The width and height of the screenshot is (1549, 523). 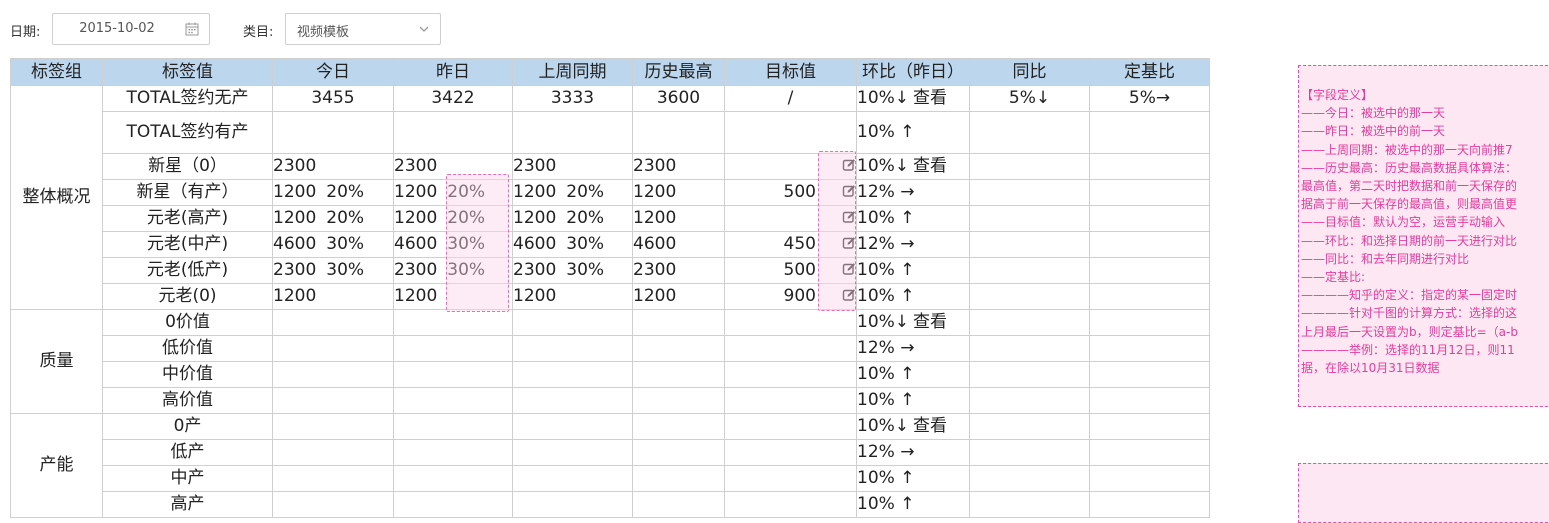 I want to click on note-line: ————举例：选择的11月12日，则11, so click(x=1408, y=349).